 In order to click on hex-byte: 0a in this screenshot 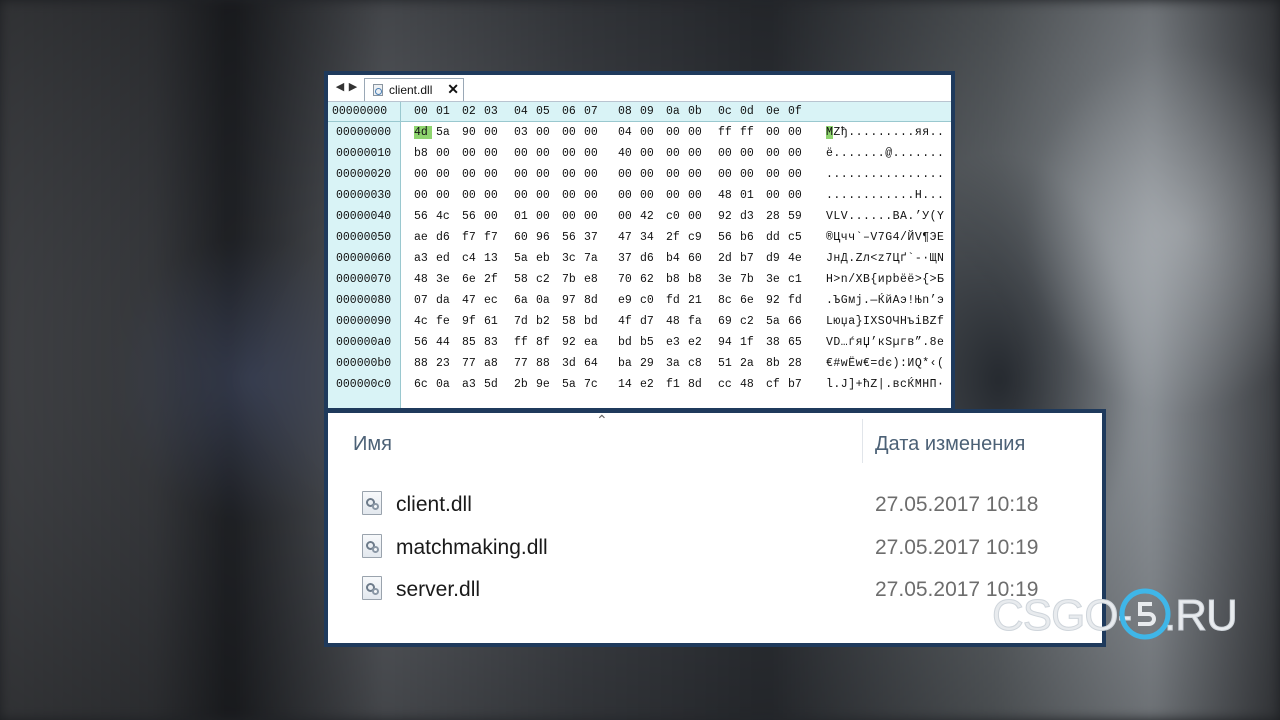, I will do `click(445, 384)`.